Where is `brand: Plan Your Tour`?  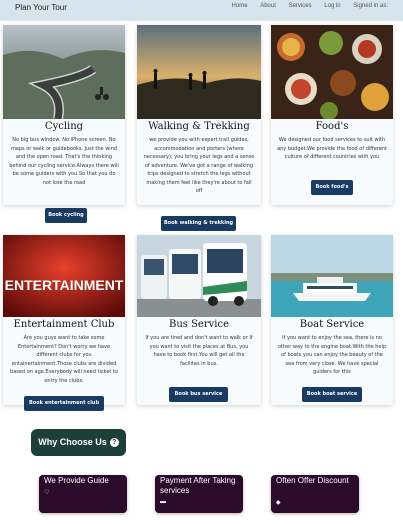
brand: Plan Your Tour is located at coordinates (41, 7).